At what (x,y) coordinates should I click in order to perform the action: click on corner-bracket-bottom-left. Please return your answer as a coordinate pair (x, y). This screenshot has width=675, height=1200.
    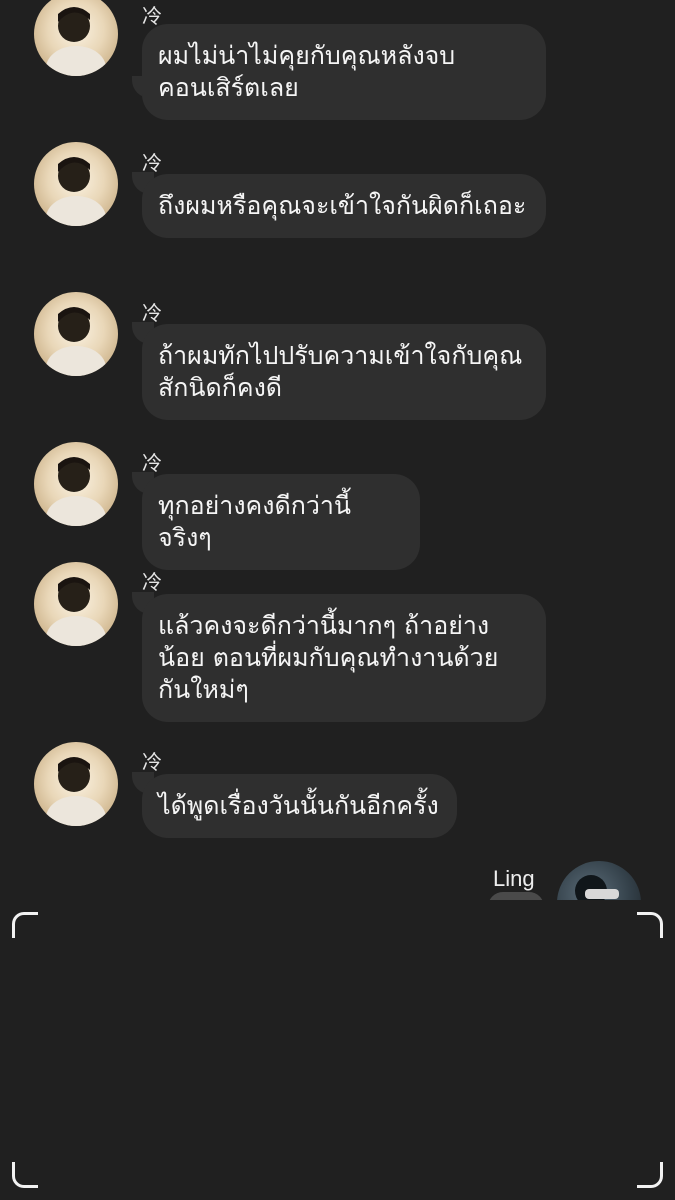
    Looking at the image, I should click on (25, 1175).